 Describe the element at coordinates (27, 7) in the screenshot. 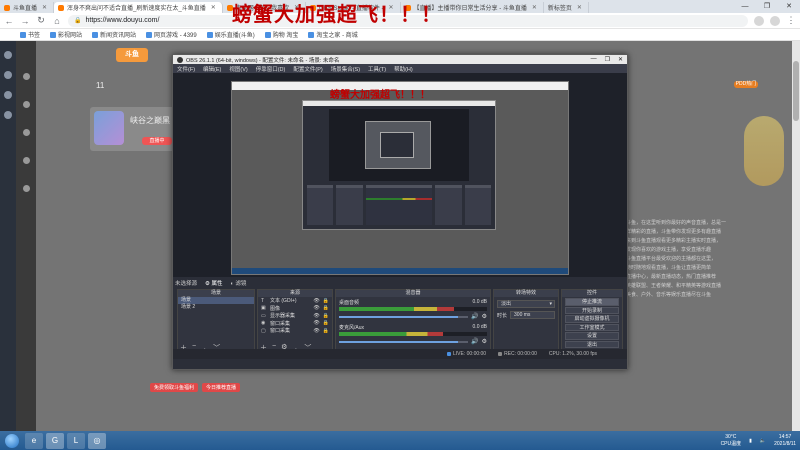

I see `browser-tab: 斗鱼直播 ✕` at that location.